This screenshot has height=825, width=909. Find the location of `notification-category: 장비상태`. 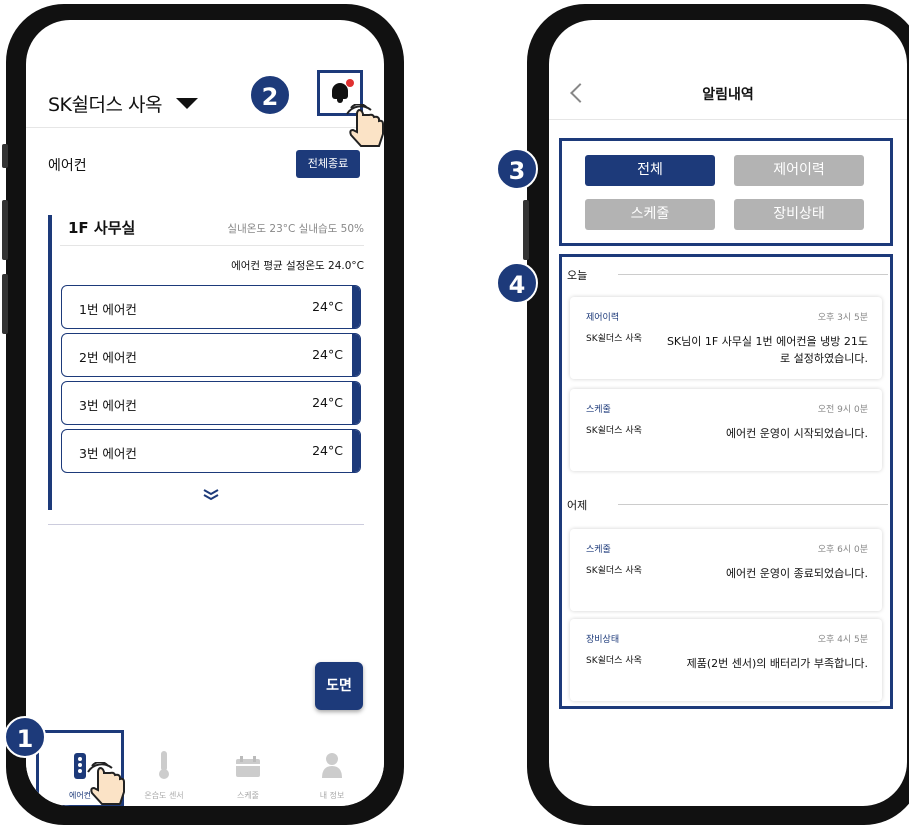

notification-category: 장비상태 is located at coordinates (603, 640).